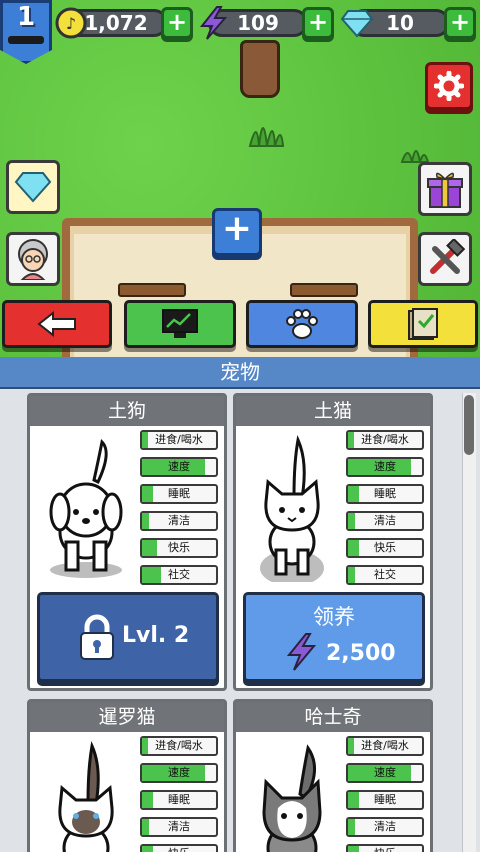  I want to click on gem-offer-button, so click(33, 187).